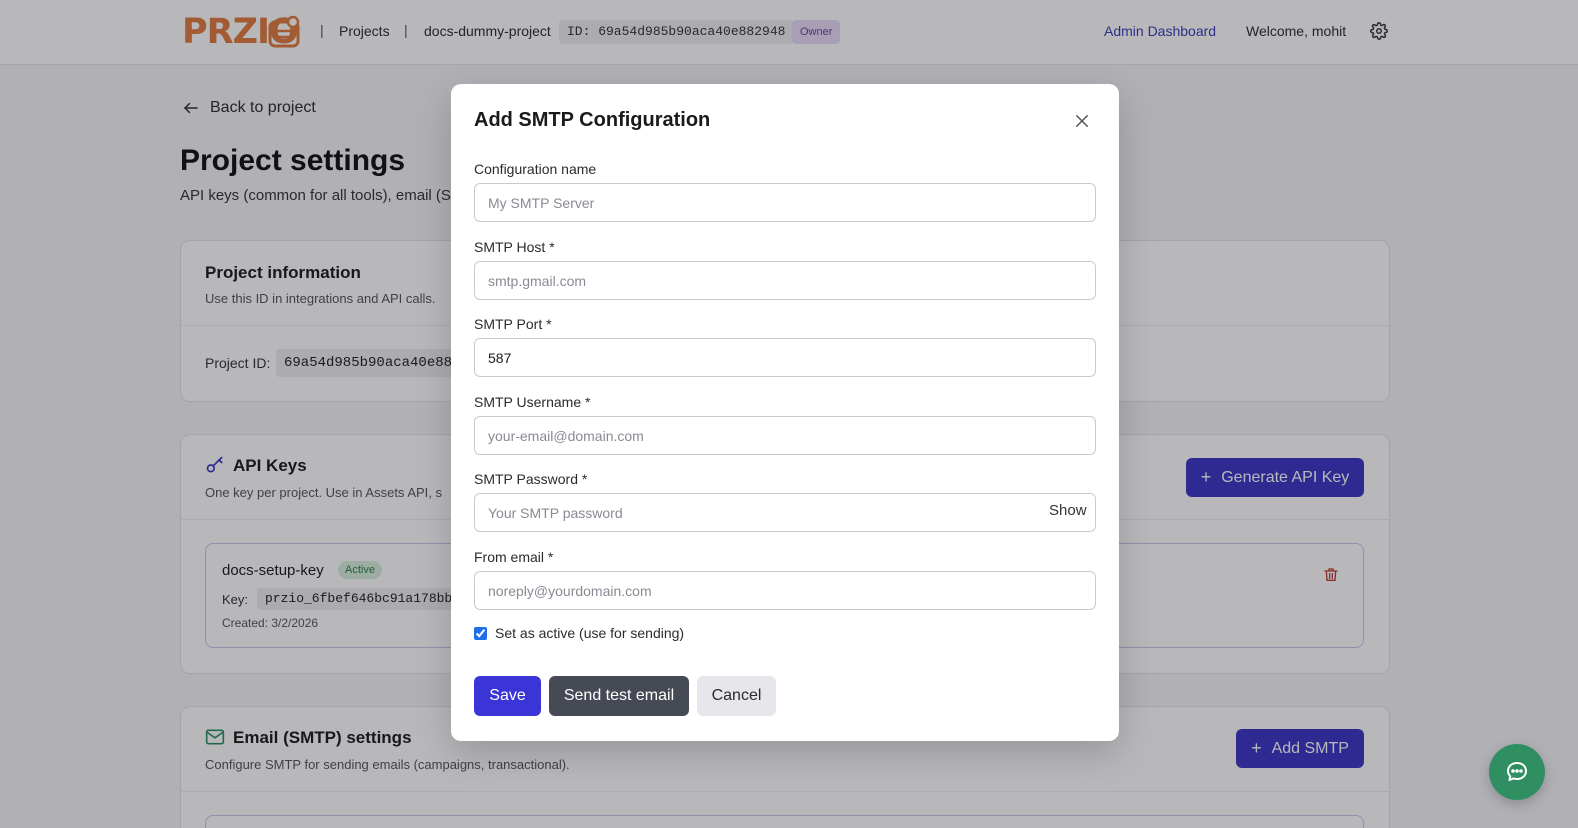 The width and height of the screenshot is (1578, 828). I want to click on smtp-port-input, so click(785, 357).